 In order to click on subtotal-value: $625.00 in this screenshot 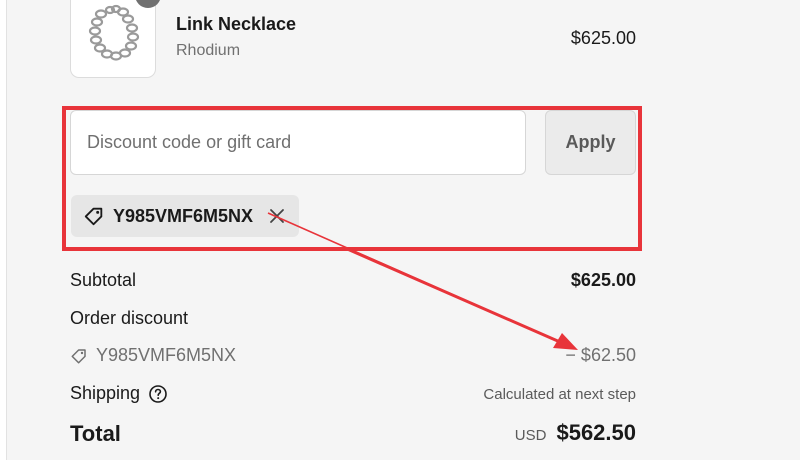, I will do `click(603, 280)`.